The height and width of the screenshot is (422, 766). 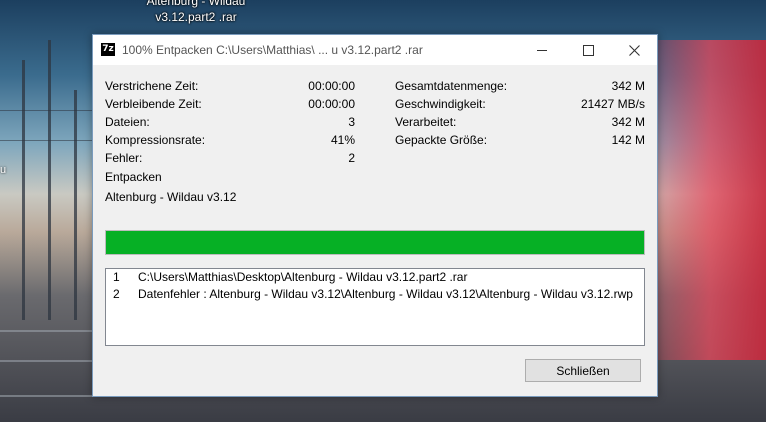 What do you see at coordinates (451, 86) in the screenshot?
I see `total-size-label: Gesamtdatenmenge:` at bounding box center [451, 86].